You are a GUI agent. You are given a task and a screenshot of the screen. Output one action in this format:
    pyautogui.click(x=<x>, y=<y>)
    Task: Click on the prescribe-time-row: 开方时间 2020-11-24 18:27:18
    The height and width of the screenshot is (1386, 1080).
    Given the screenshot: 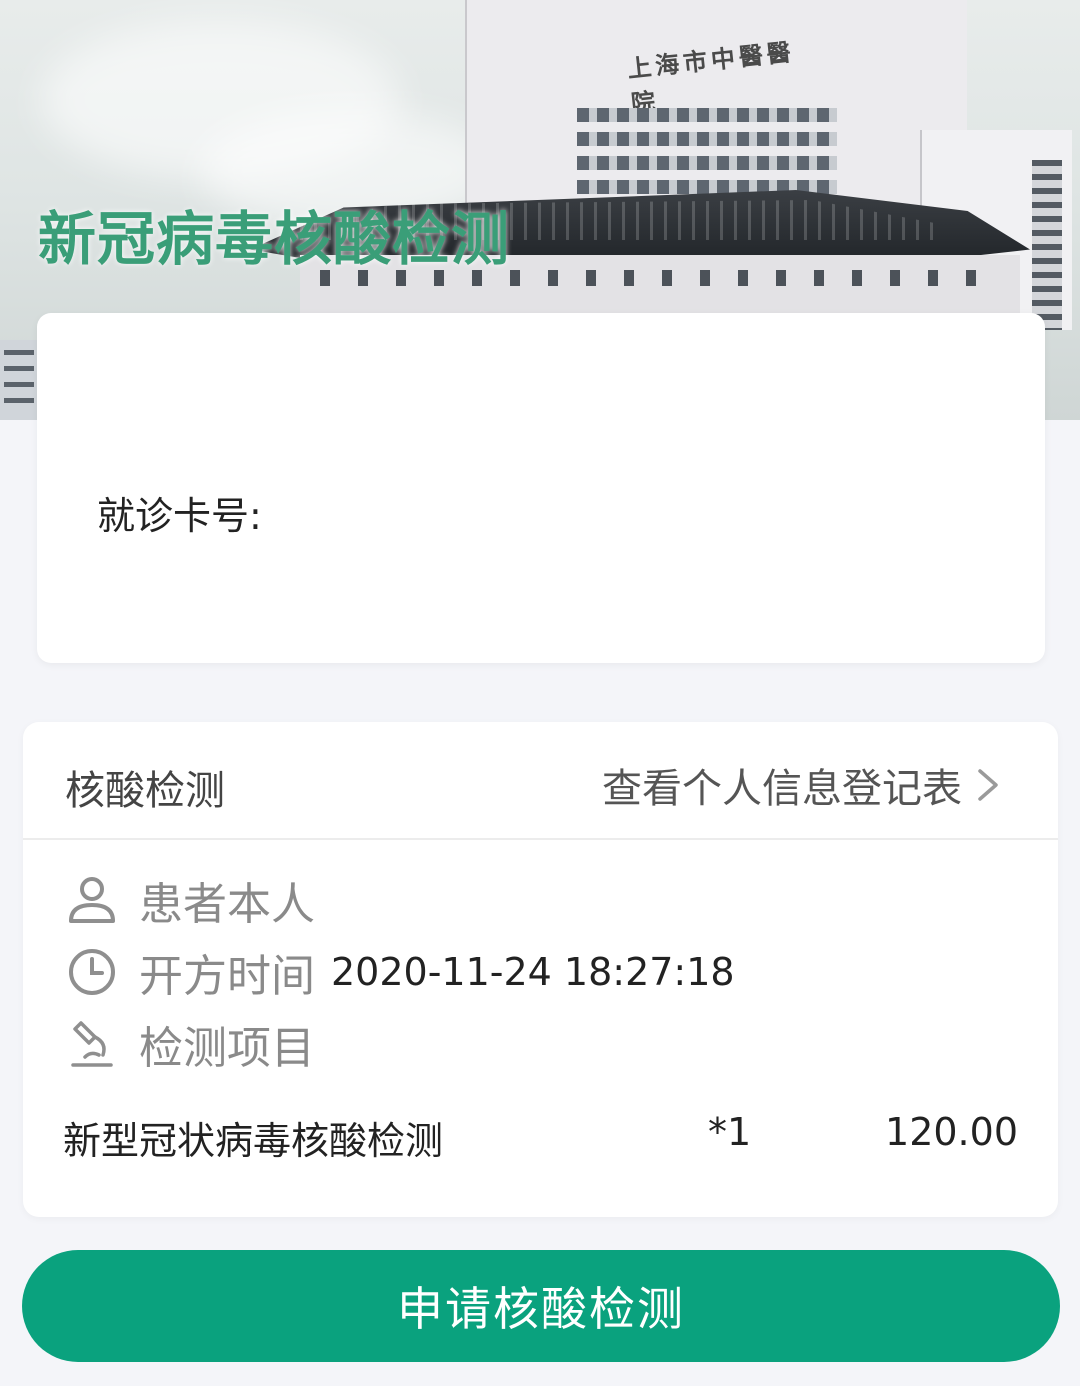 What is the action you would take?
    pyautogui.click(x=400, y=972)
    